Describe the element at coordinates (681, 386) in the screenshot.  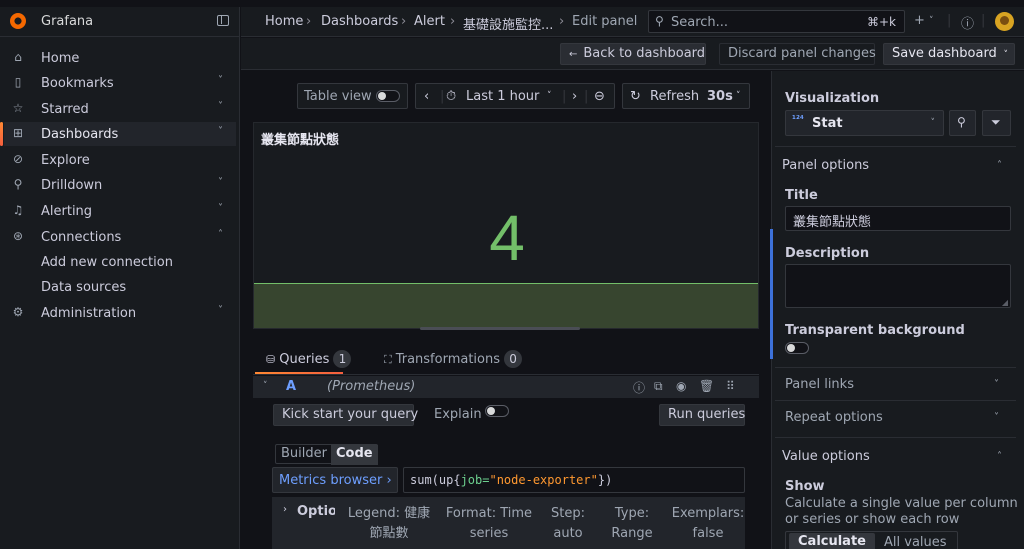
I see `eye-icon: ◉` at that location.